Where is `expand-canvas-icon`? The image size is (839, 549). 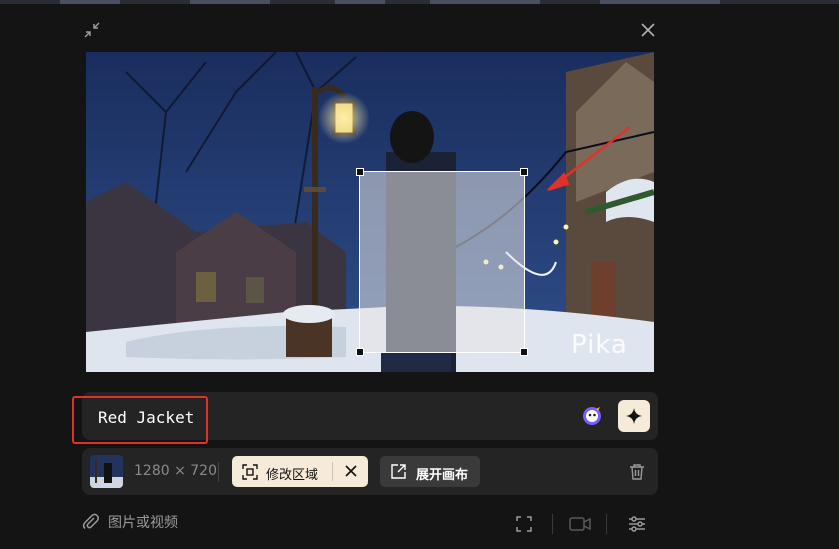
expand-canvas-icon is located at coordinates (398, 471).